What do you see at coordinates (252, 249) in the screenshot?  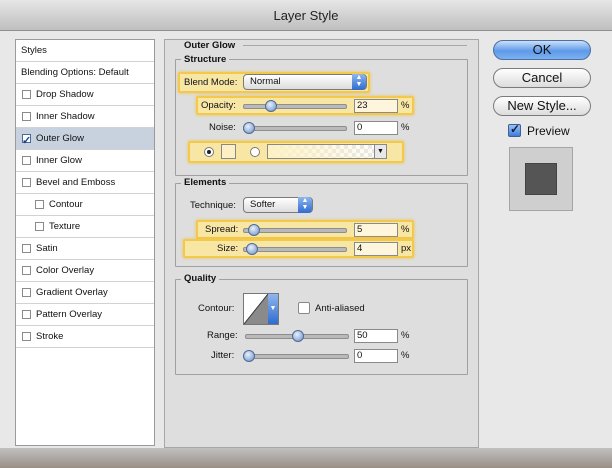 I see `size-slider-thumb` at bounding box center [252, 249].